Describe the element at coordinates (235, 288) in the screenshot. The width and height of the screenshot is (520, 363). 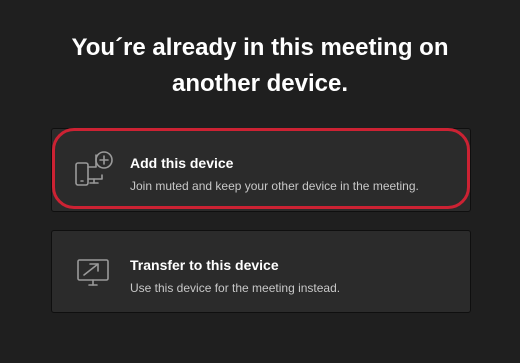
I see `transfer-to-this-device-description: Use this device for the meeting instead.` at that location.